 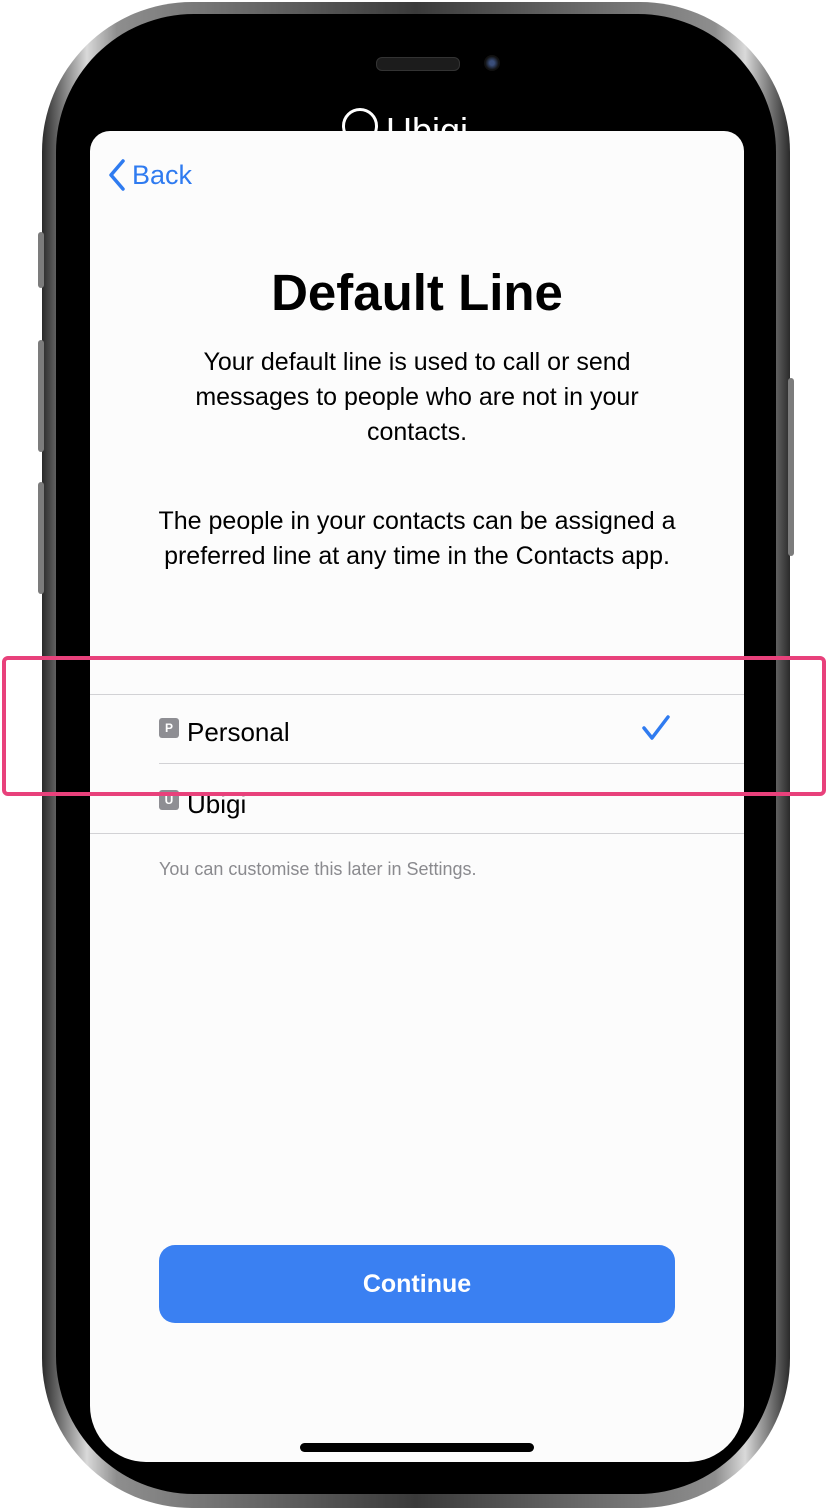 I want to click on volume-down-button, so click(x=41, y=538).